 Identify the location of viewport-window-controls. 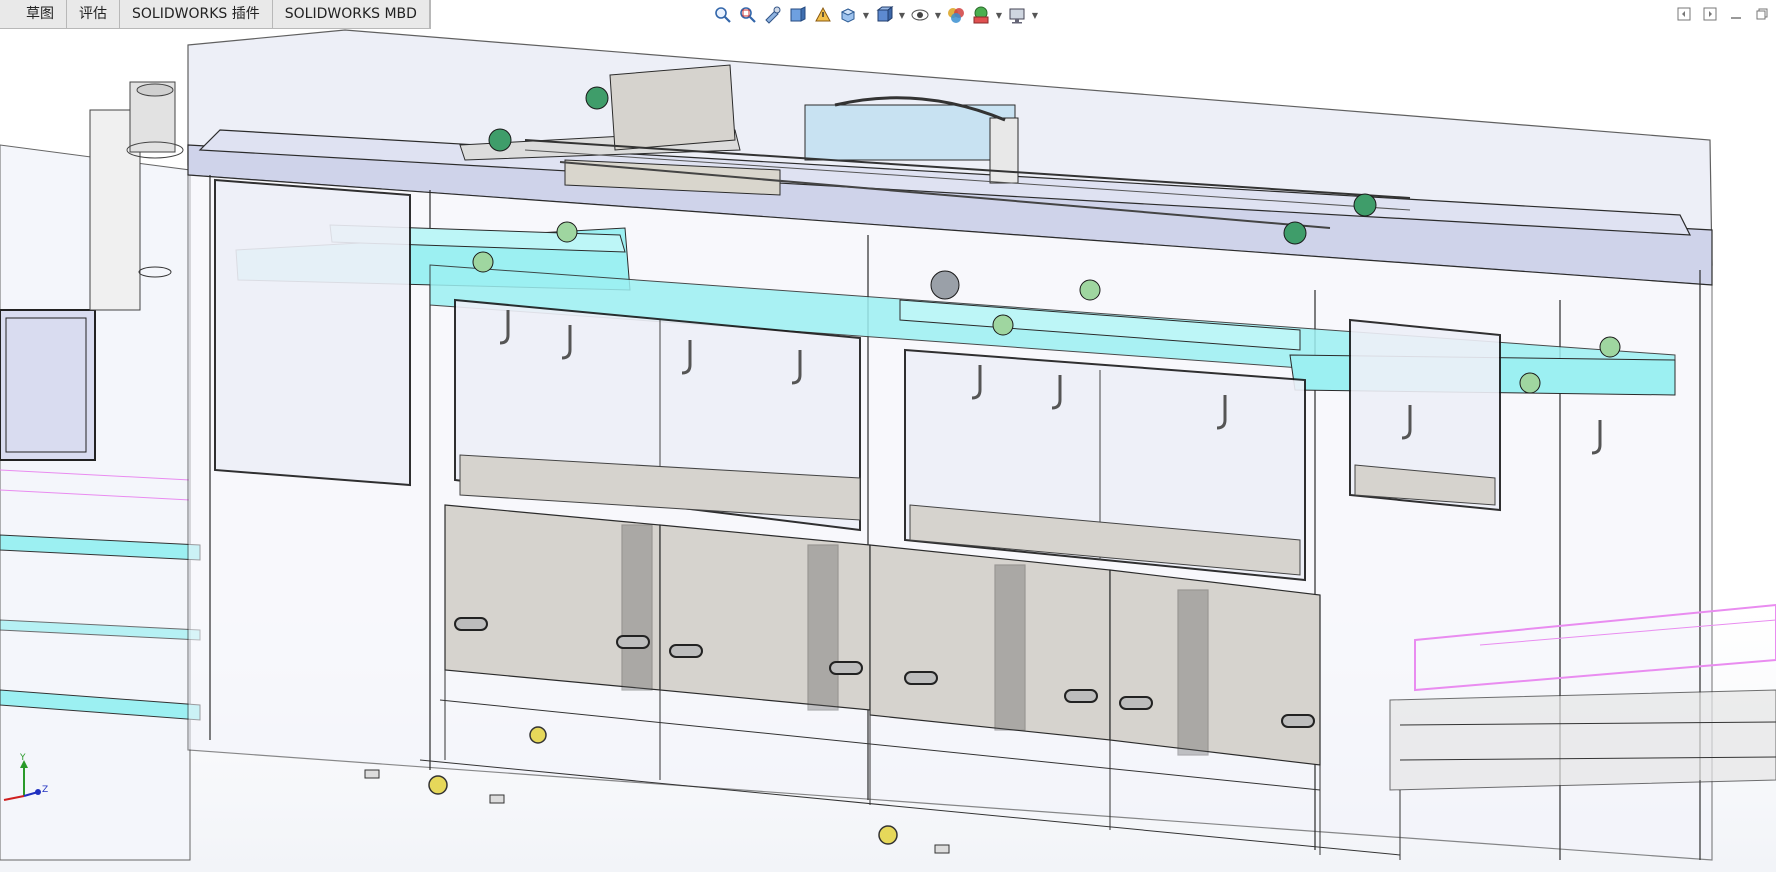
(1723, 14).